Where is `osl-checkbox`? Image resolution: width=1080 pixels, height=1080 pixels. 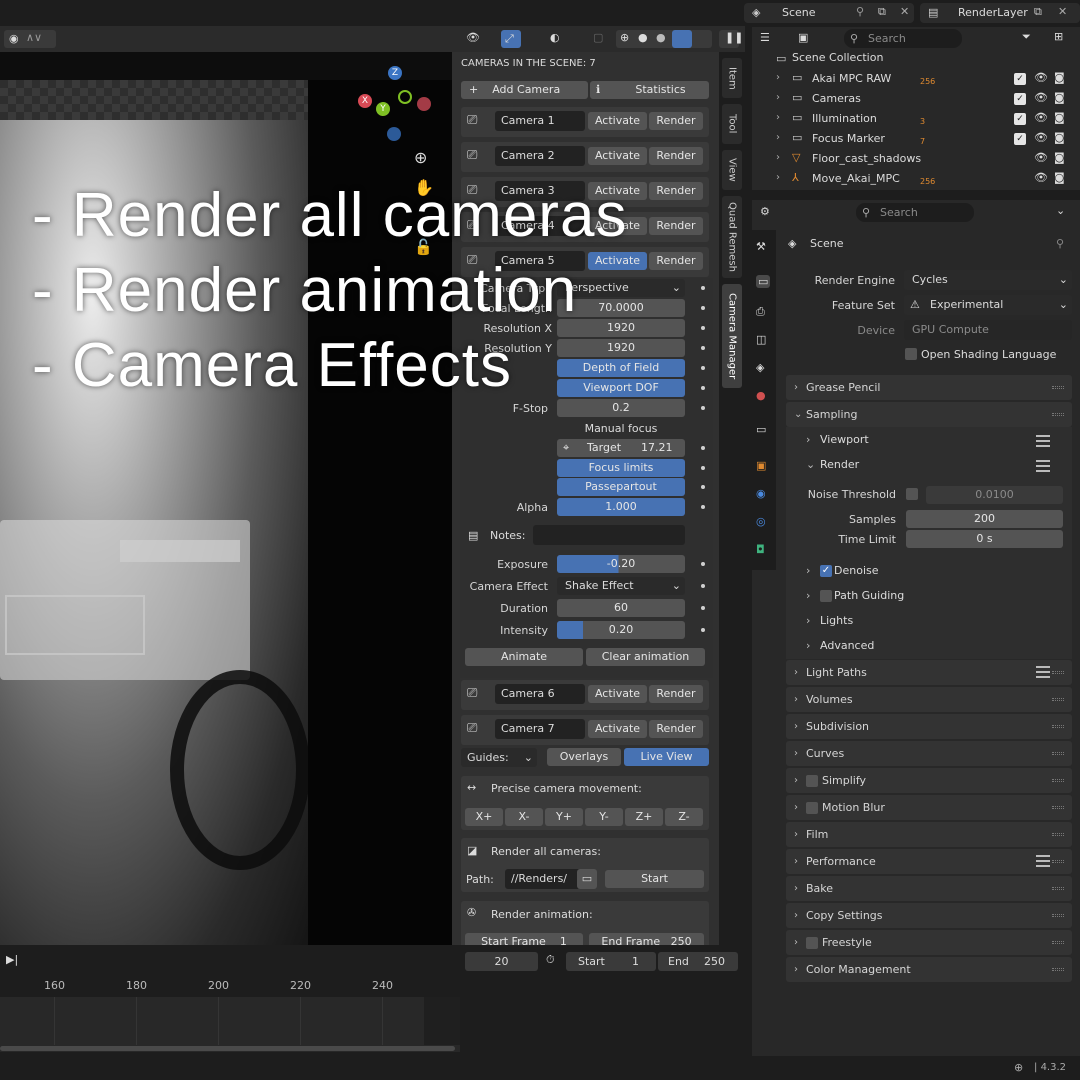
osl-checkbox is located at coordinates (911, 354).